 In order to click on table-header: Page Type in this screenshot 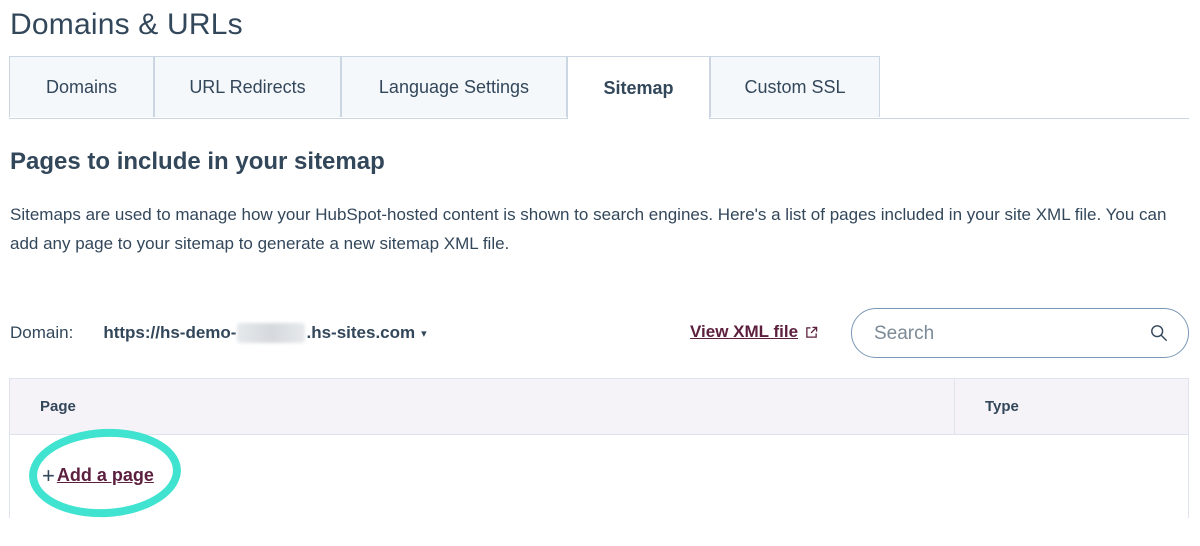, I will do `click(599, 407)`.